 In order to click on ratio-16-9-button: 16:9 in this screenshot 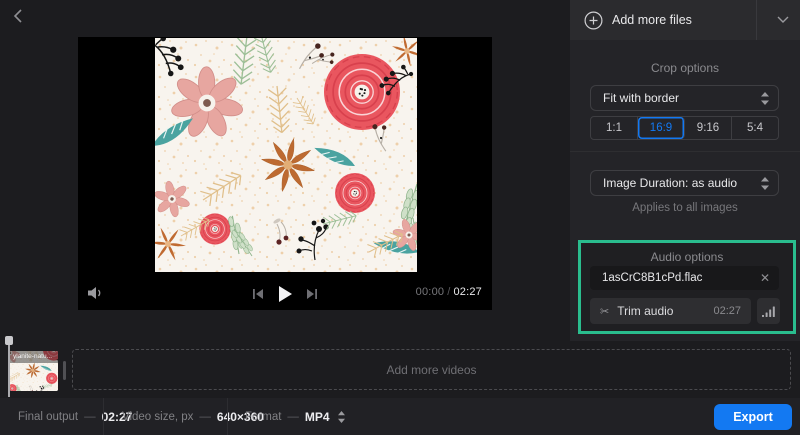, I will do `click(661, 128)`.